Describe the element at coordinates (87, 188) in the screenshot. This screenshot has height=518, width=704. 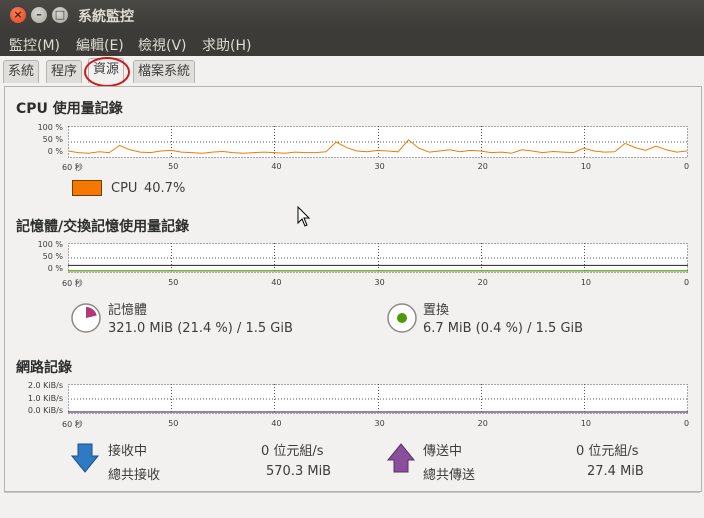
I see `cpu-color-swatch` at that location.